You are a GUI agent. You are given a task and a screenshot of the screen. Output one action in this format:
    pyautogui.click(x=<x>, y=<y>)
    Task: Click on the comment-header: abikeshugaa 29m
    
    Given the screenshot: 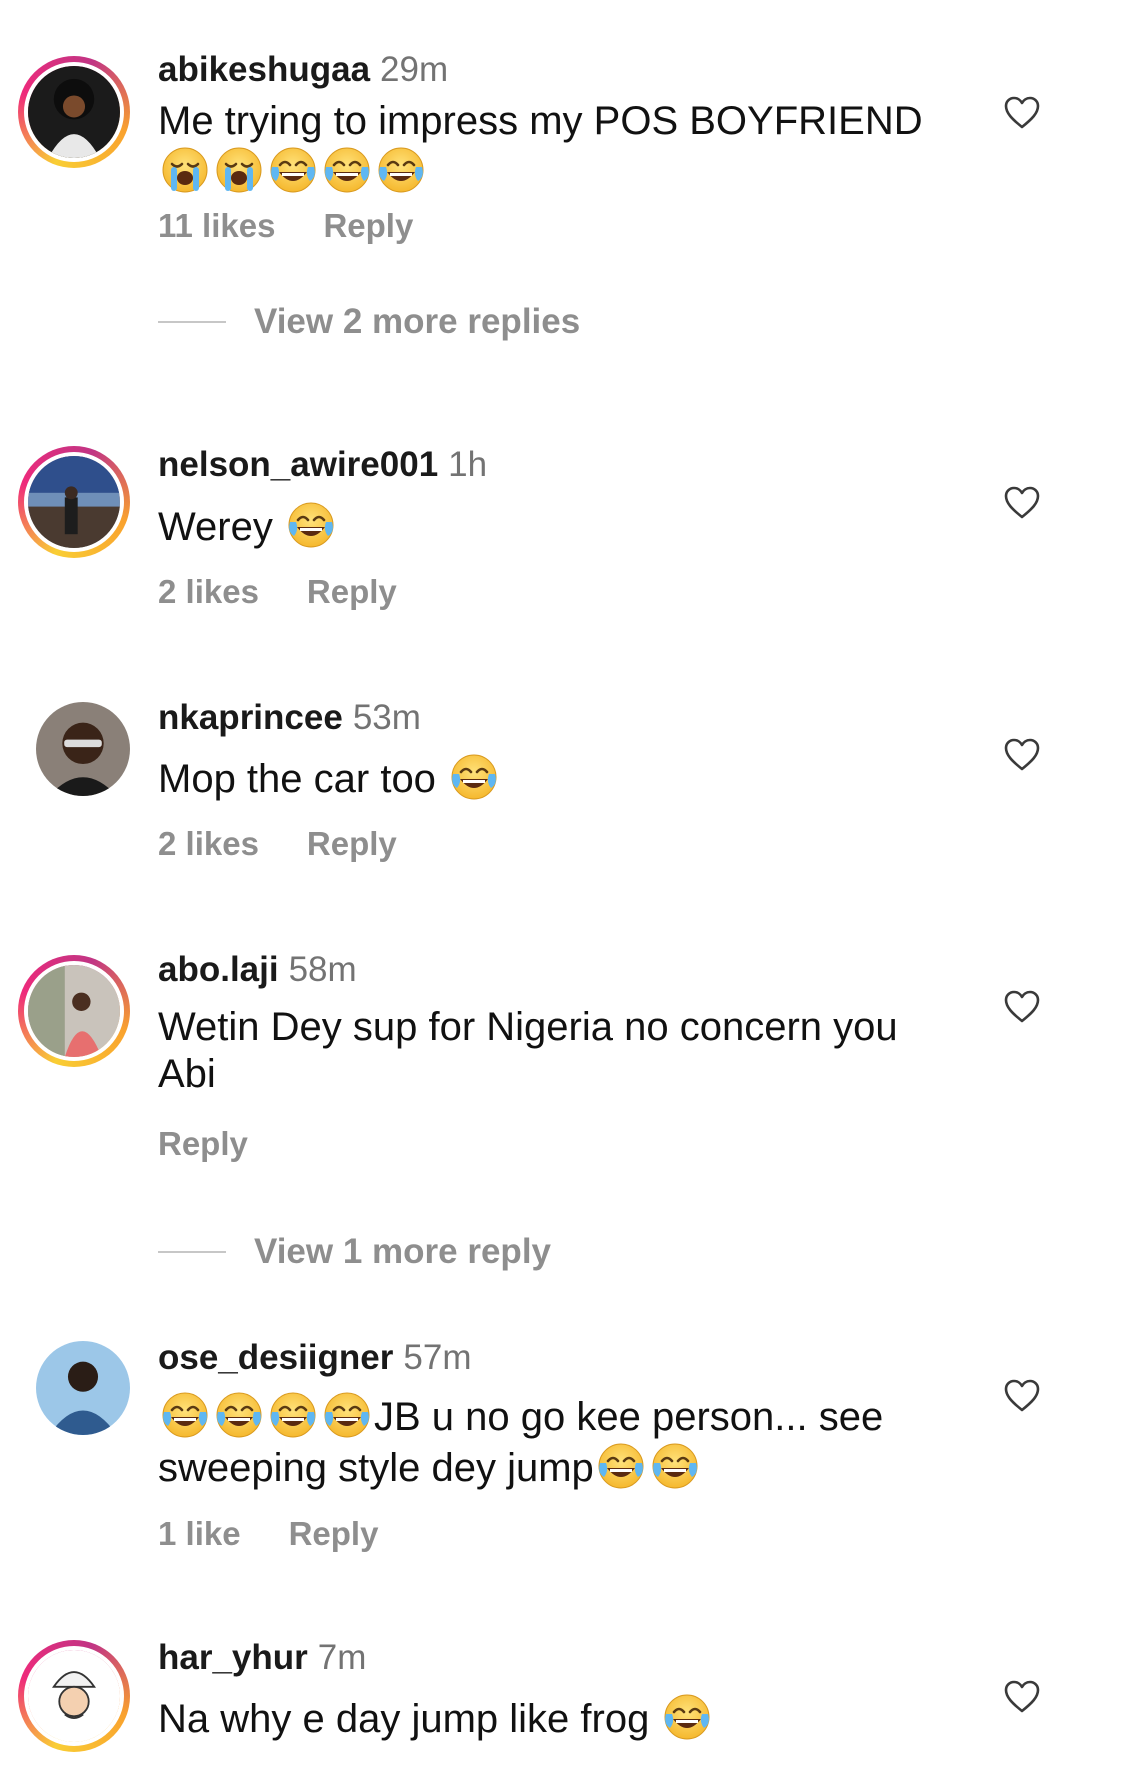 What is the action you would take?
    pyautogui.click(x=303, y=70)
    